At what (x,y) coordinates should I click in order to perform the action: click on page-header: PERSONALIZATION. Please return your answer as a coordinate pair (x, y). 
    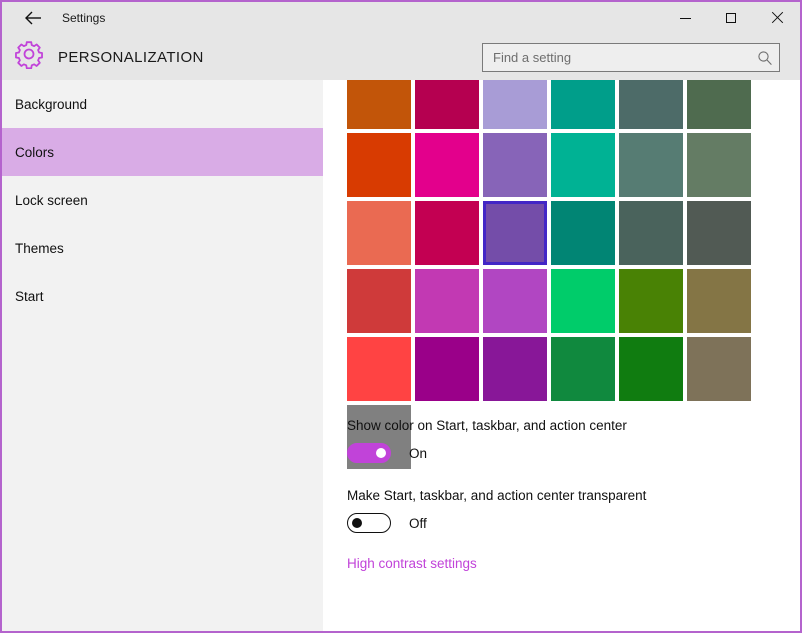
    Looking at the image, I should click on (401, 57).